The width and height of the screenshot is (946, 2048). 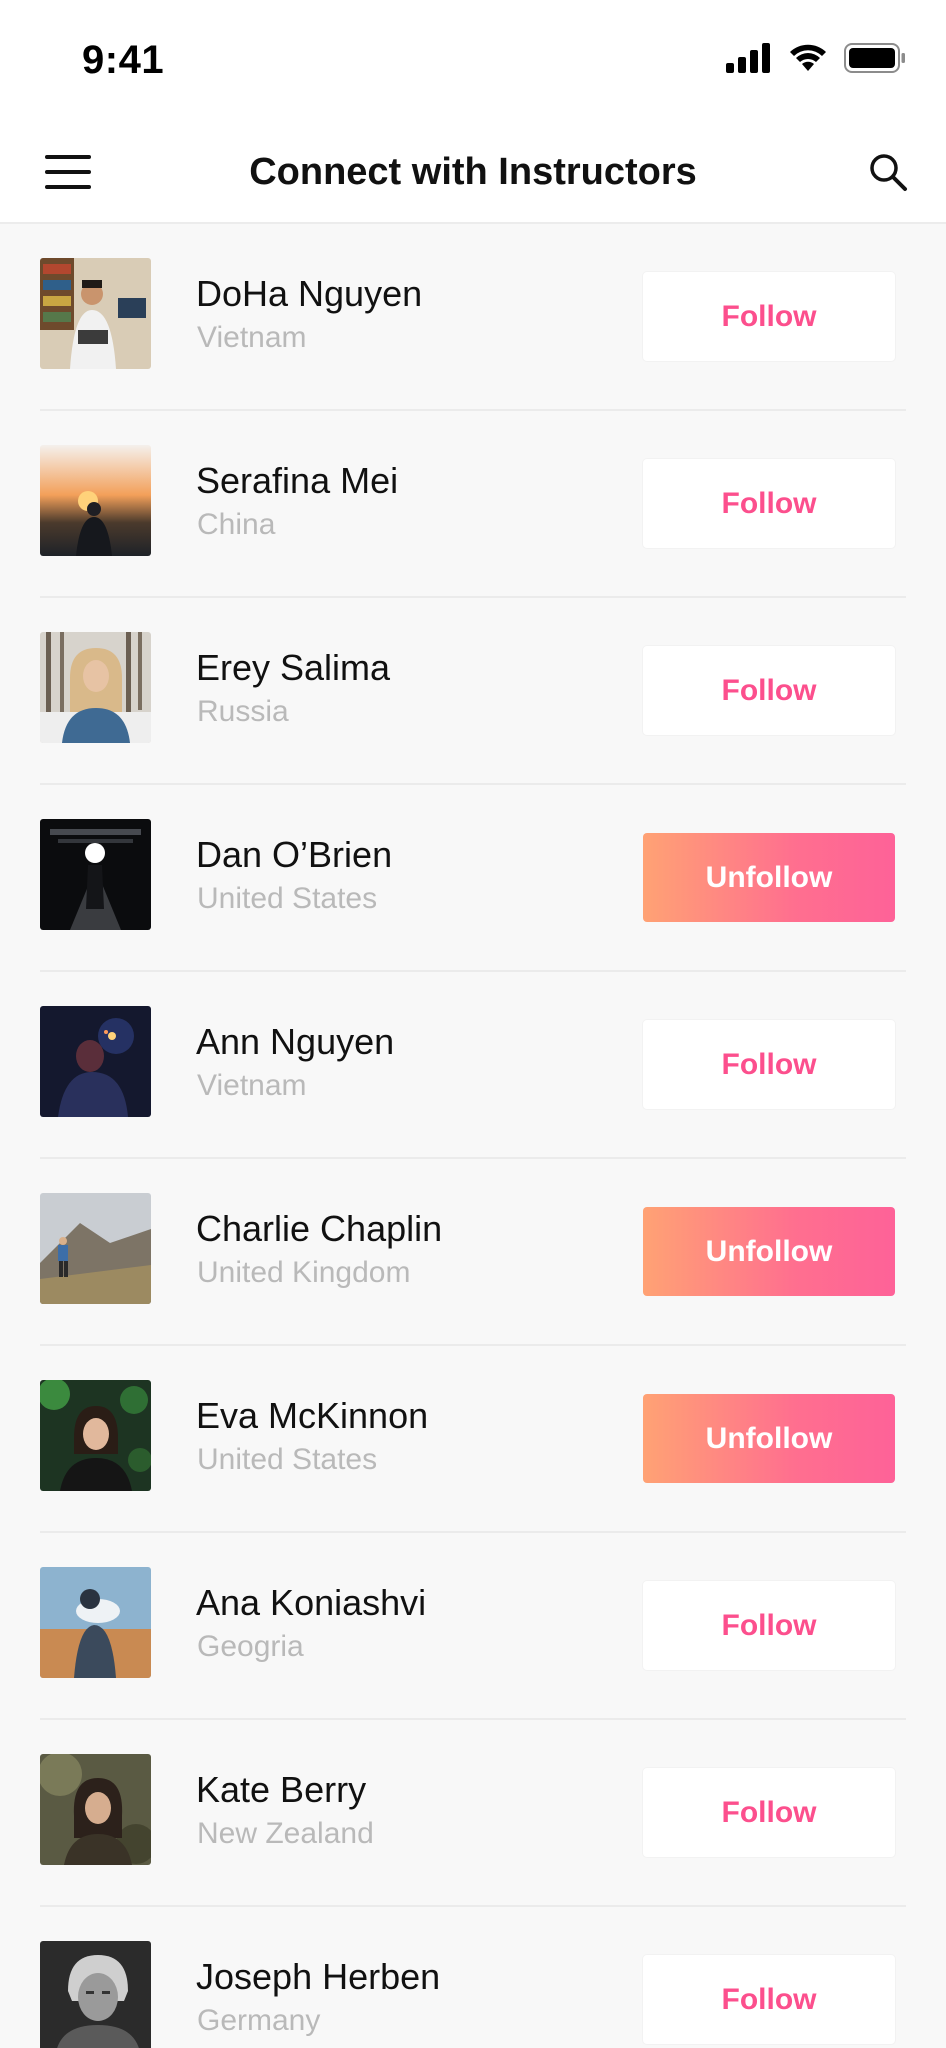 What do you see at coordinates (294, 854) in the screenshot?
I see `instructor-name: Dan O’Brien` at bounding box center [294, 854].